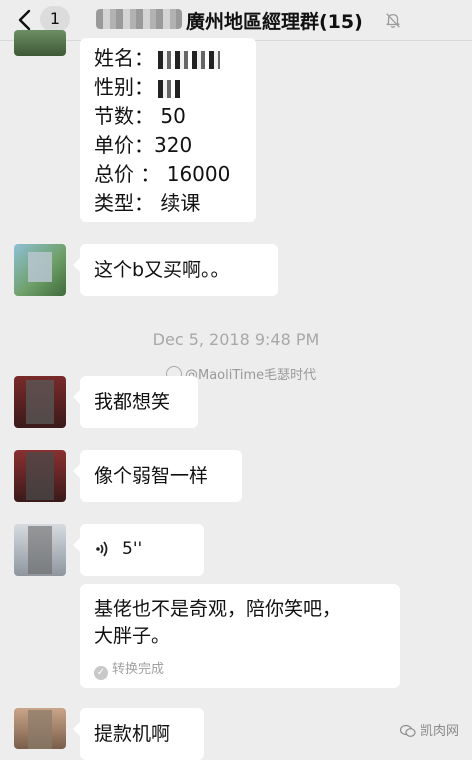 This screenshot has width=472, height=760. What do you see at coordinates (240, 669) in the screenshot?
I see `transcript-status: ✓ 转换完成` at bounding box center [240, 669].